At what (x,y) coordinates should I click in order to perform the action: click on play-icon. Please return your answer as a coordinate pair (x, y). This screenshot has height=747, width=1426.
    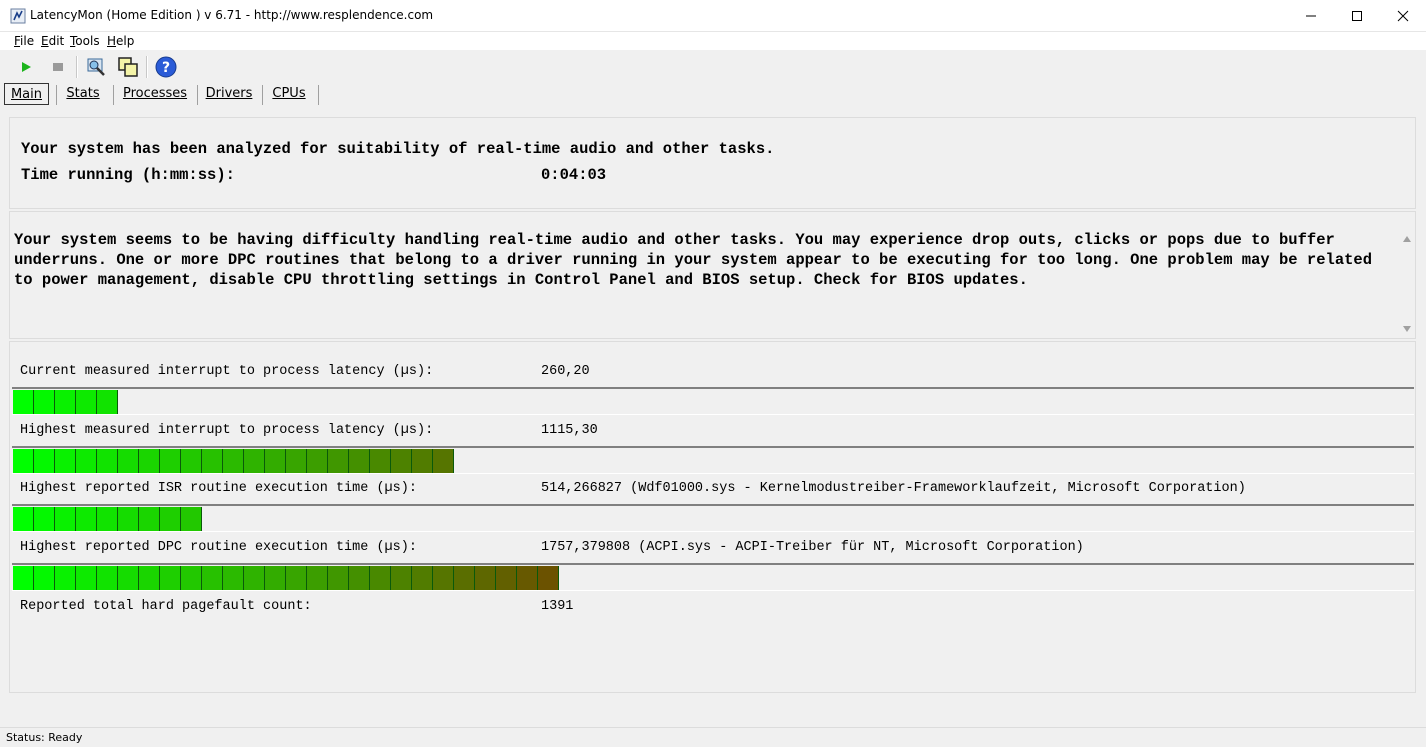
    Looking at the image, I should click on (26, 67).